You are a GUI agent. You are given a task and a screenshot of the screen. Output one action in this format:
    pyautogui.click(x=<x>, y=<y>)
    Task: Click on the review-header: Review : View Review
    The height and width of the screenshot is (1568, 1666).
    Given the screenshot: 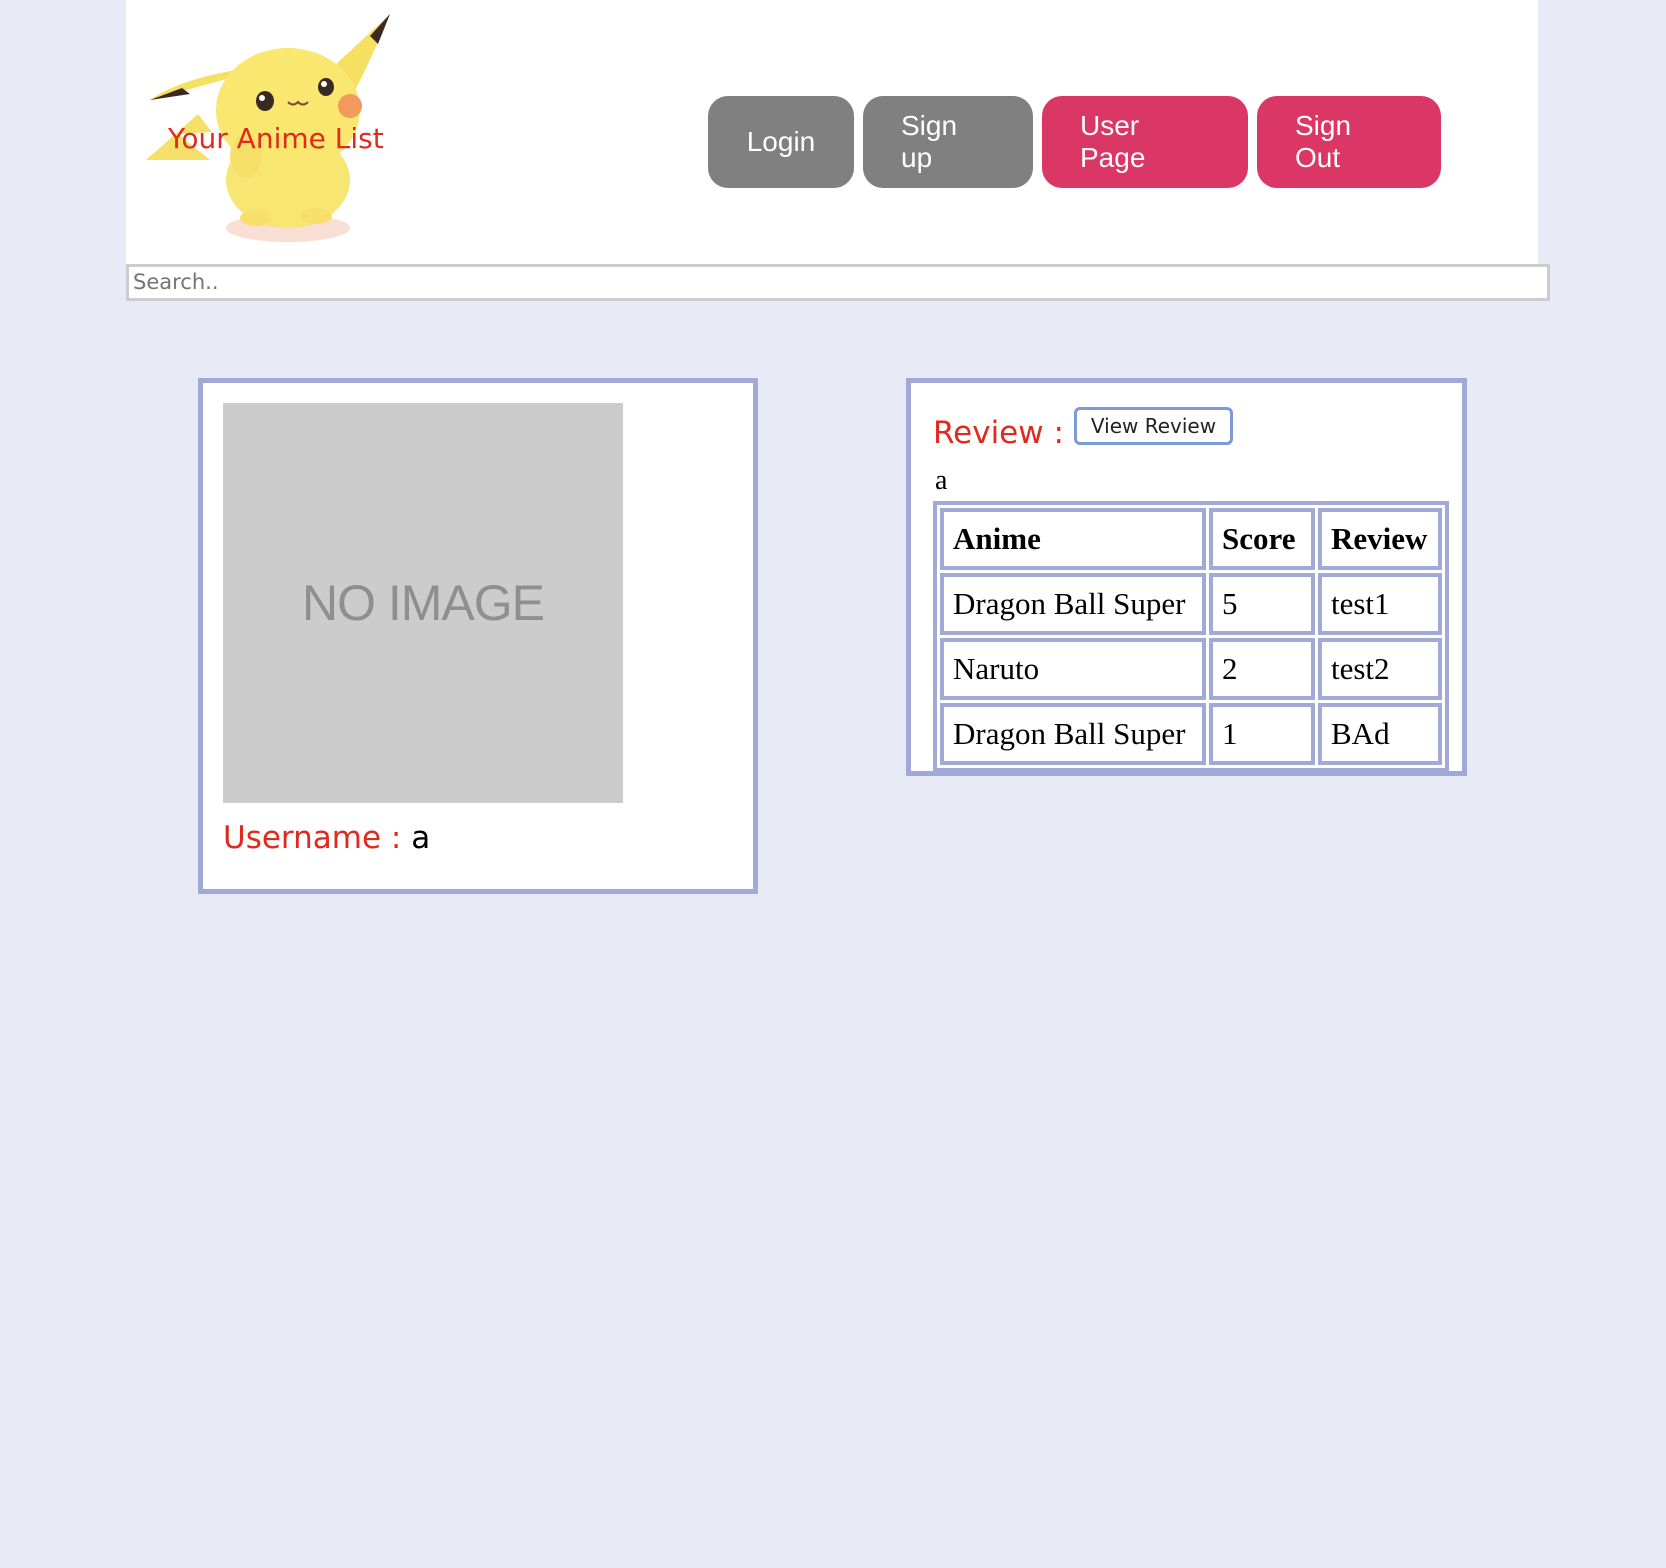 What is the action you would take?
    pyautogui.click(x=1083, y=429)
    